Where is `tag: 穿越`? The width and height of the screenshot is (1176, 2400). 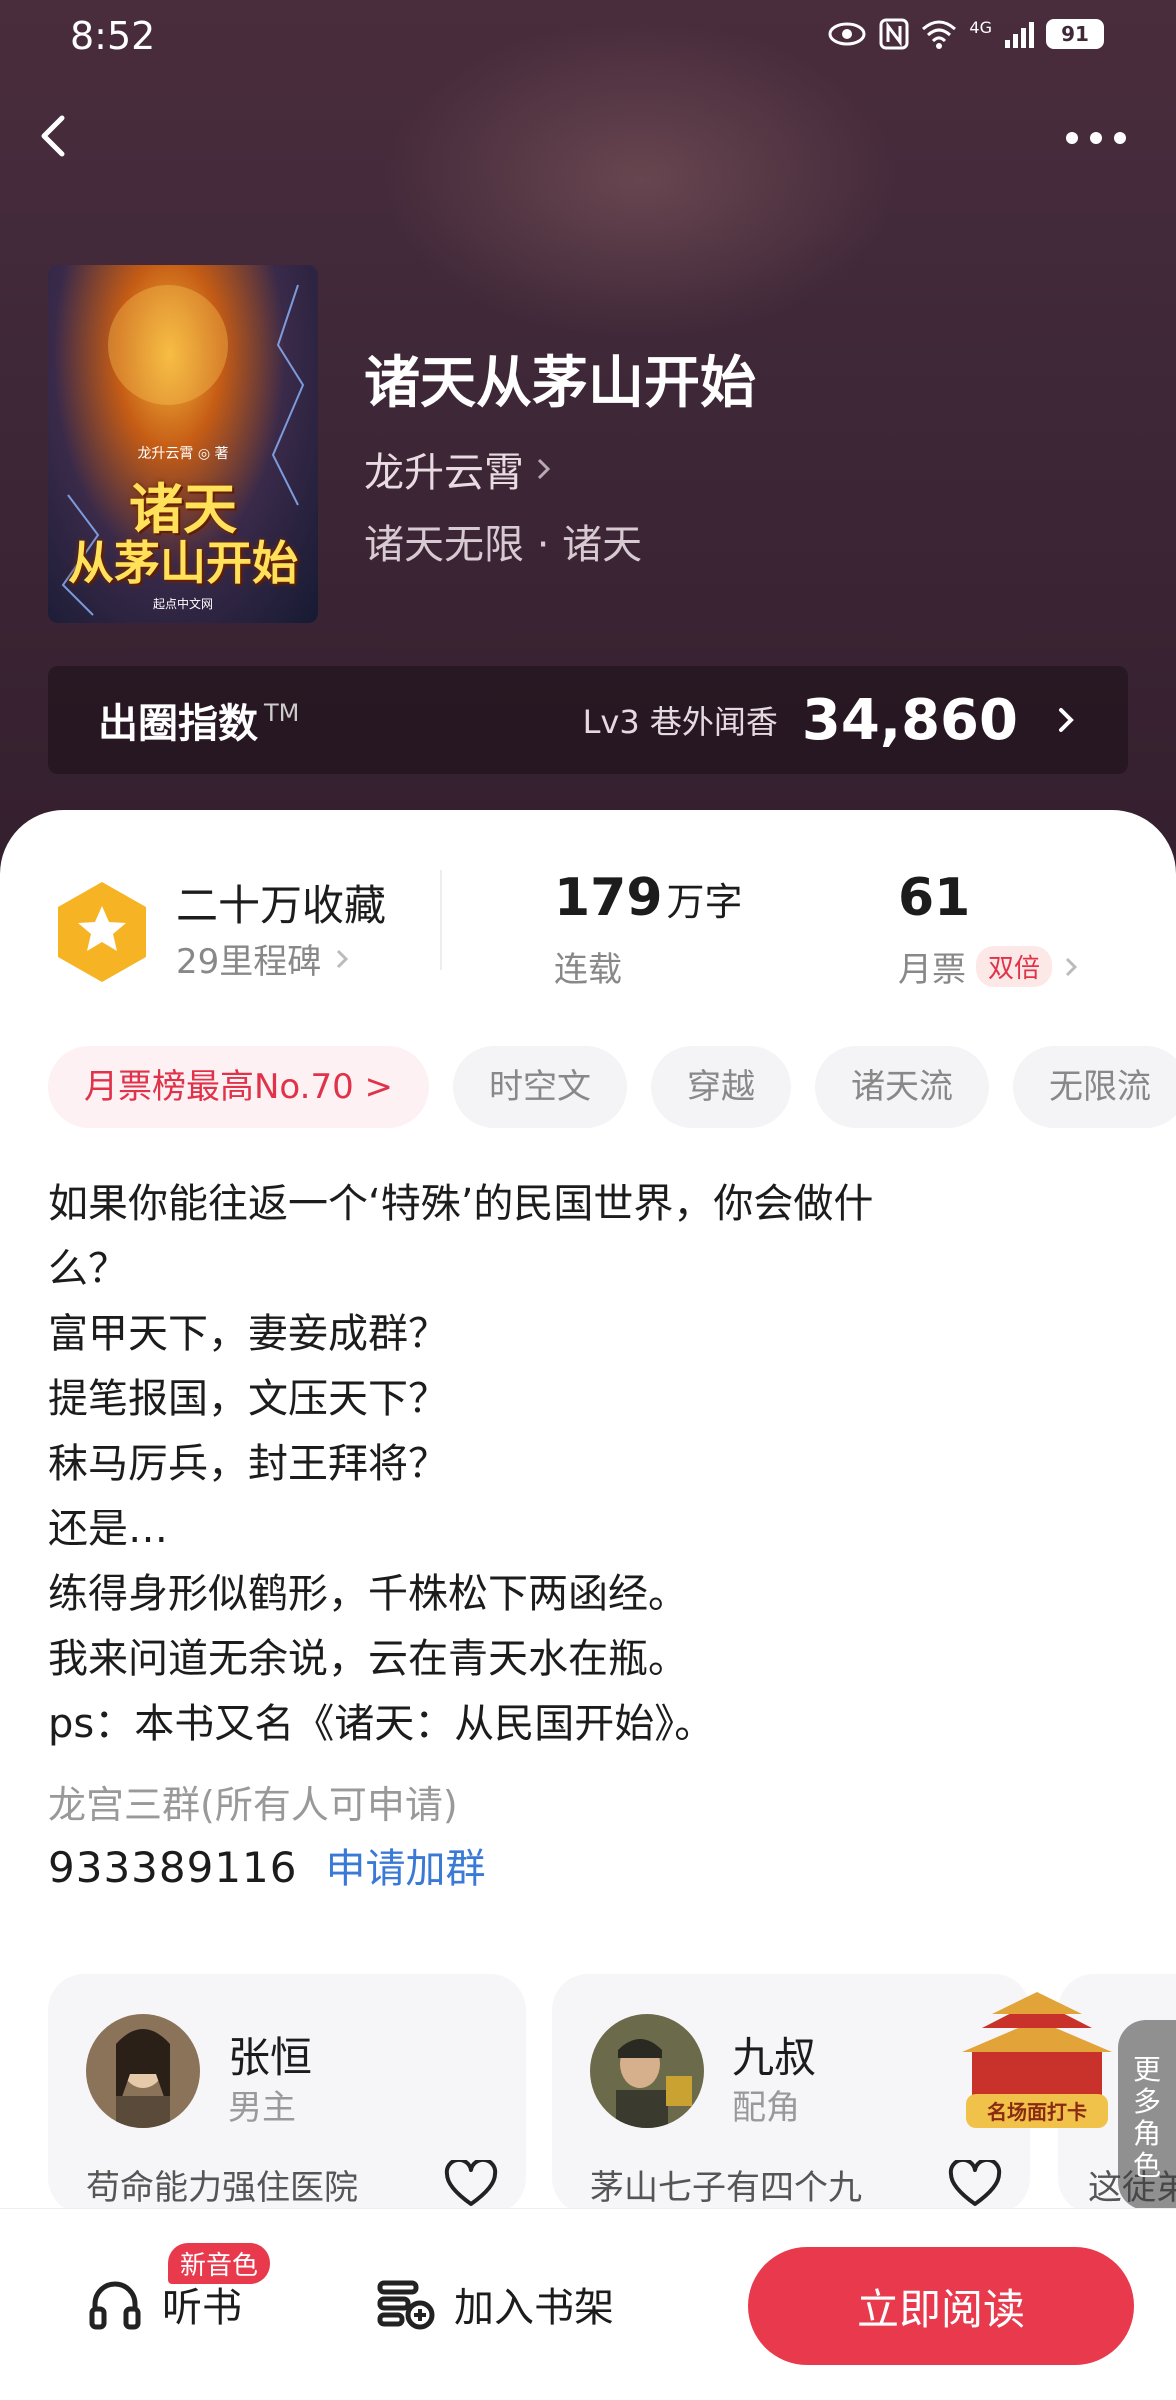 tag: 穿越 is located at coordinates (721, 1087).